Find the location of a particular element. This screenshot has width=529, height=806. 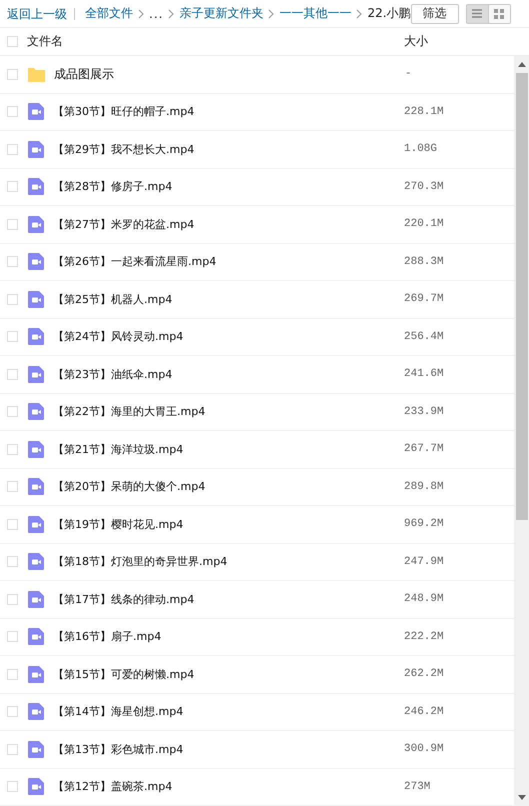

column-header: 大小 is located at coordinates (416, 41).